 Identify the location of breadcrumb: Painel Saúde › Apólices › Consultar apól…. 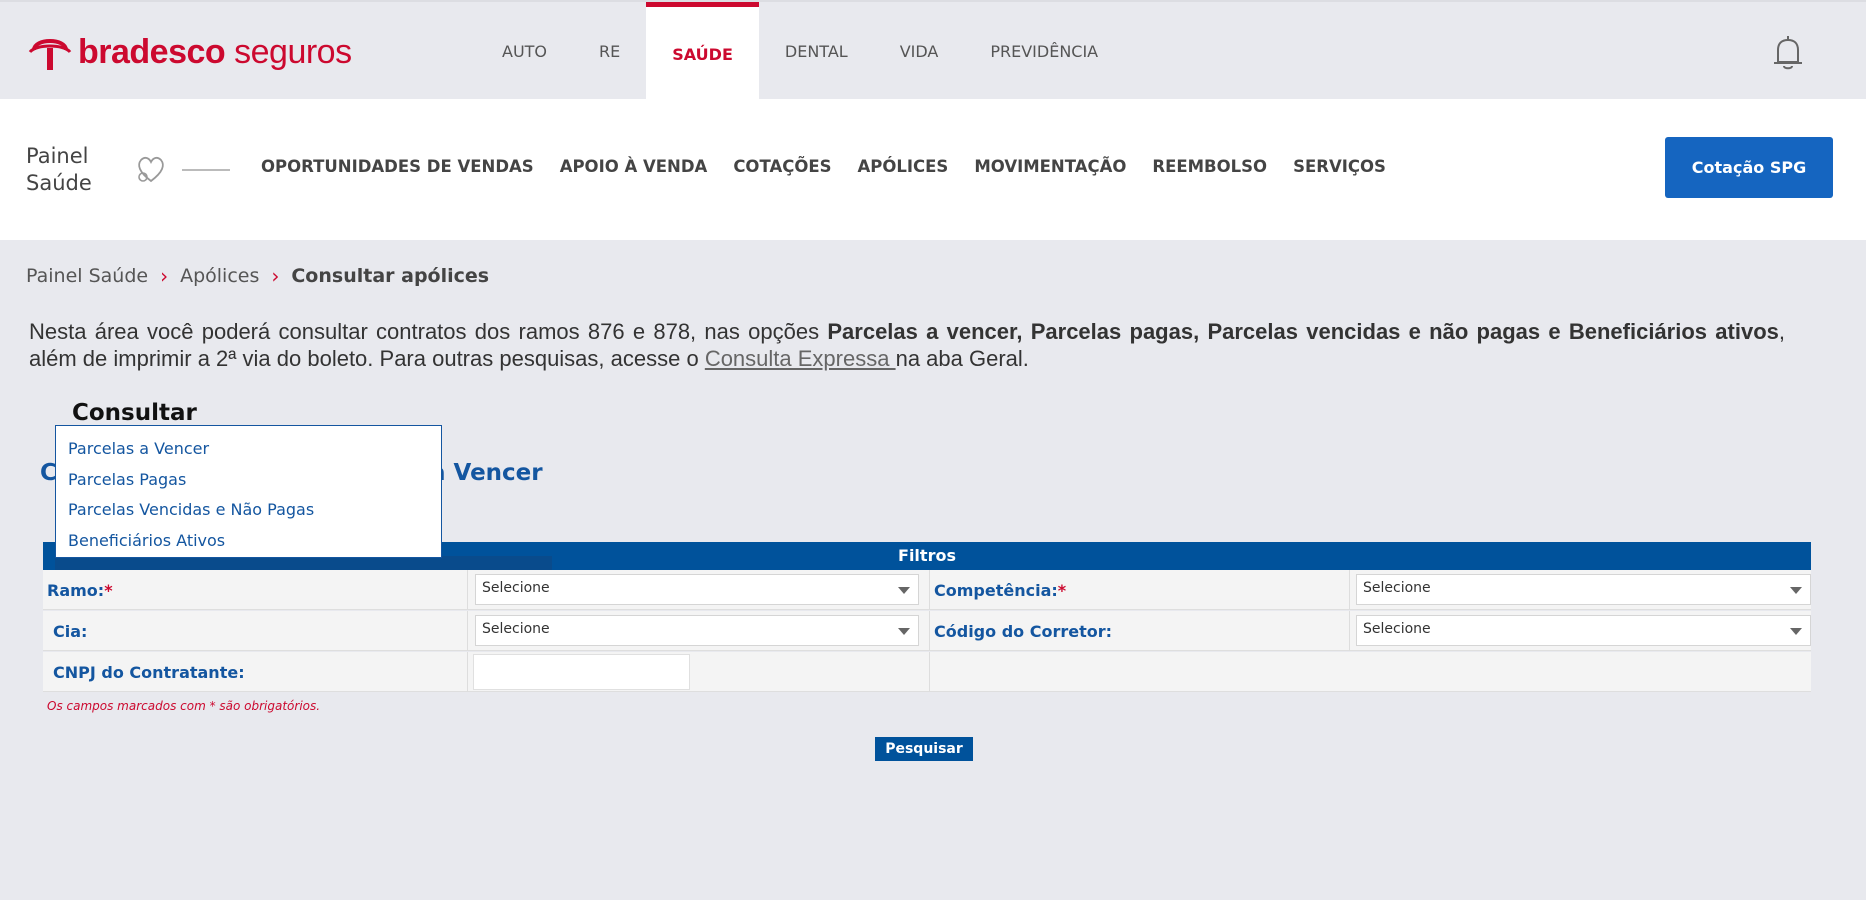
(257, 276).